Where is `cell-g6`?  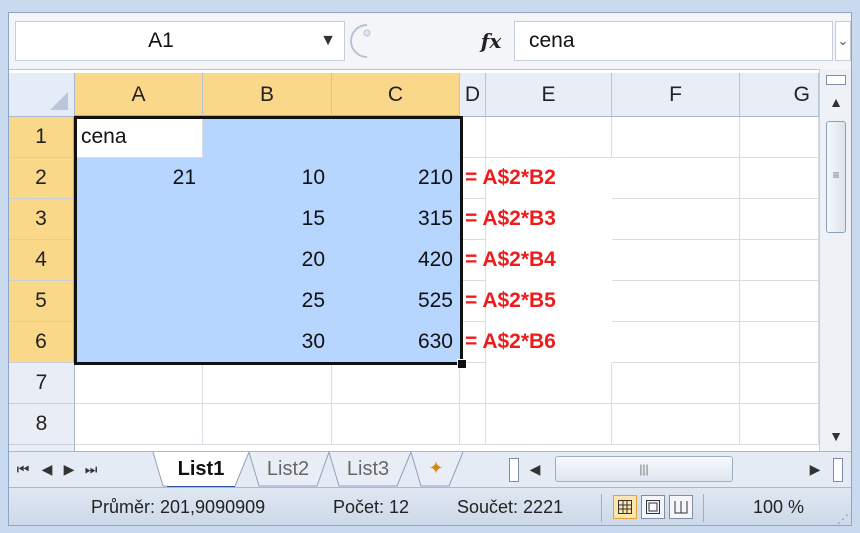 cell-g6 is located at coordinates (779, 342).